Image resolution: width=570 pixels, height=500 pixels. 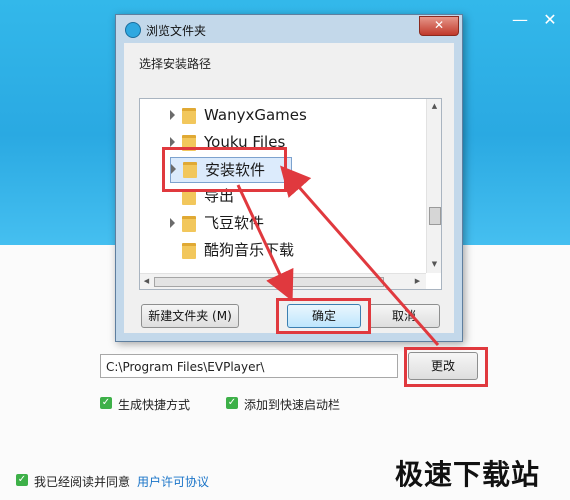 What do you see at coordinates (433, 186) in the screenshot?
I see `vertical-scrollbar: ▲ ▼` at bounding box center [433, 186].